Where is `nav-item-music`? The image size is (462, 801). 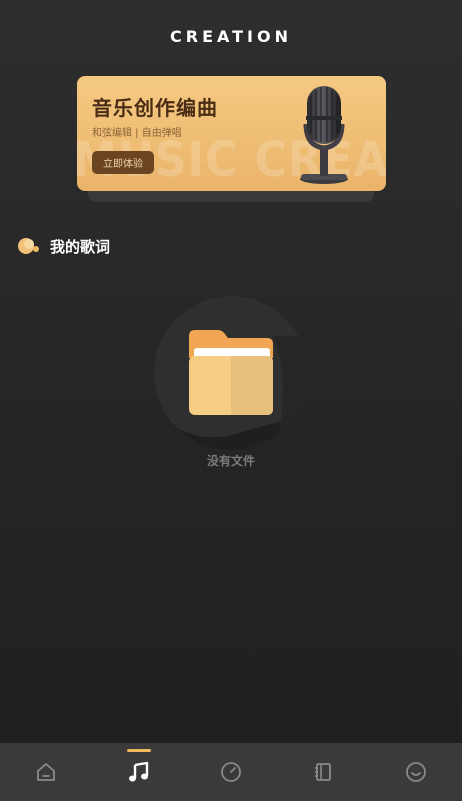
nav-item-music is located at coordinates (139, 772).